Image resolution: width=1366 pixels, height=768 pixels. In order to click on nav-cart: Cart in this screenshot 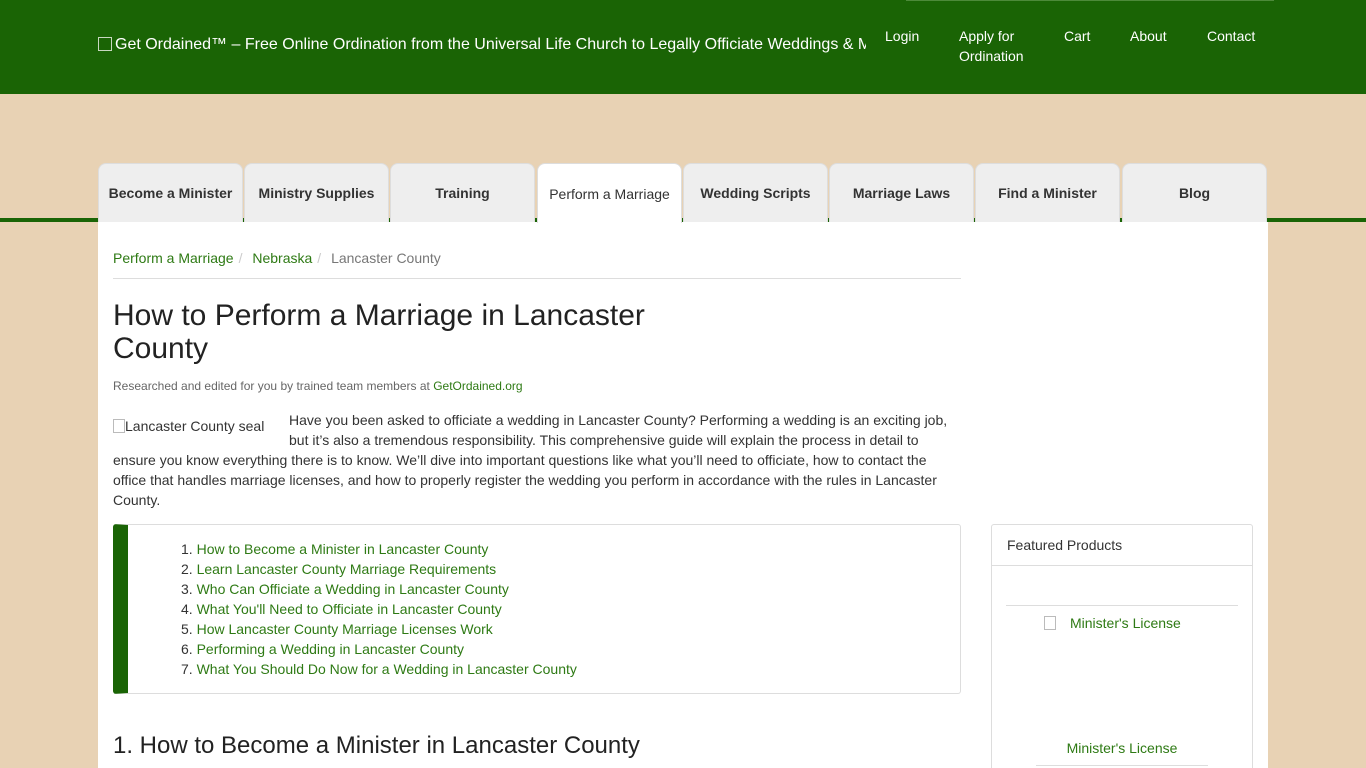, I will do `click(1077, 36)`.